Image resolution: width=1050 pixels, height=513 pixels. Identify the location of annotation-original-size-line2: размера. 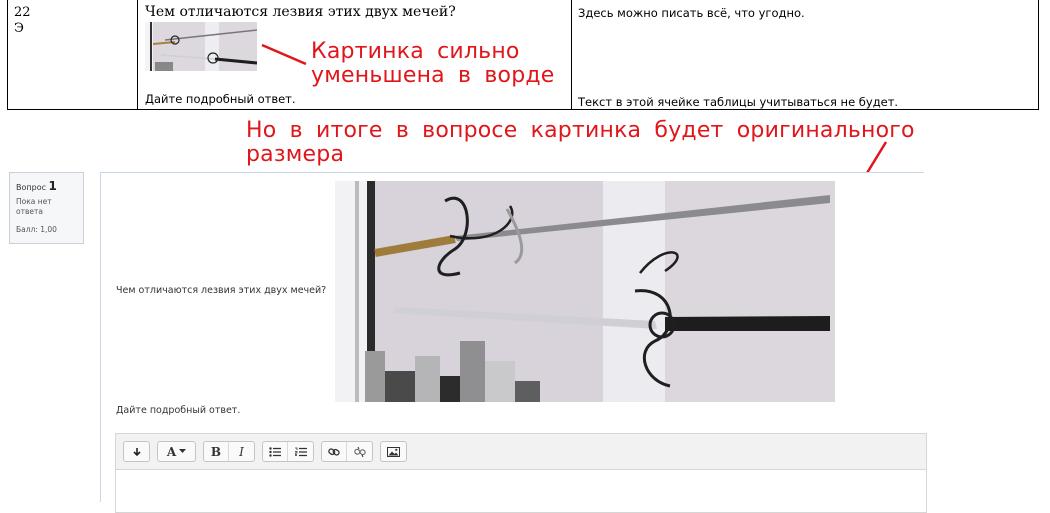
(295, 154).